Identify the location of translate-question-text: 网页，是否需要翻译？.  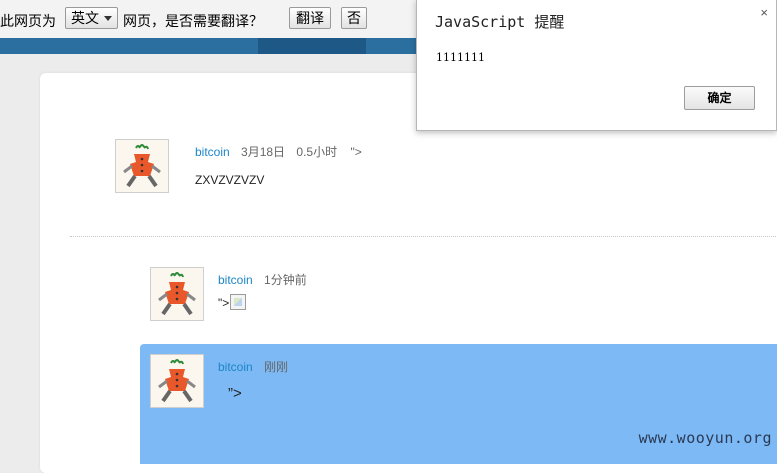
(193, 21).